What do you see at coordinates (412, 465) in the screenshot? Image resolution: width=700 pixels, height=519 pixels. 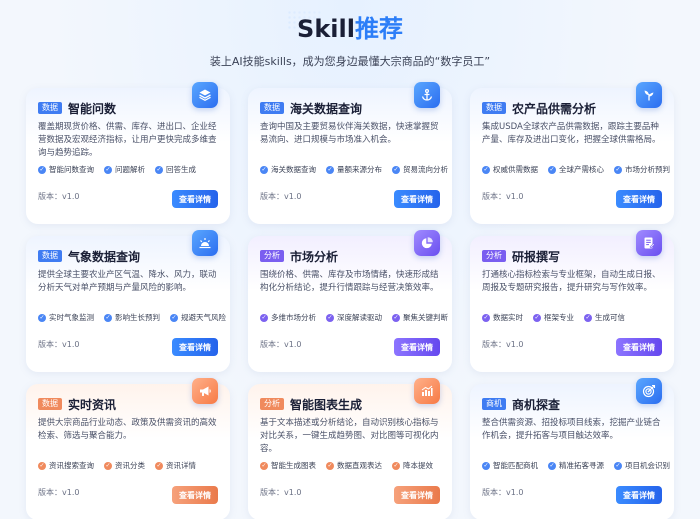 I see `feature-item: ✓ 降本提效` at bounding box center [412, 465].